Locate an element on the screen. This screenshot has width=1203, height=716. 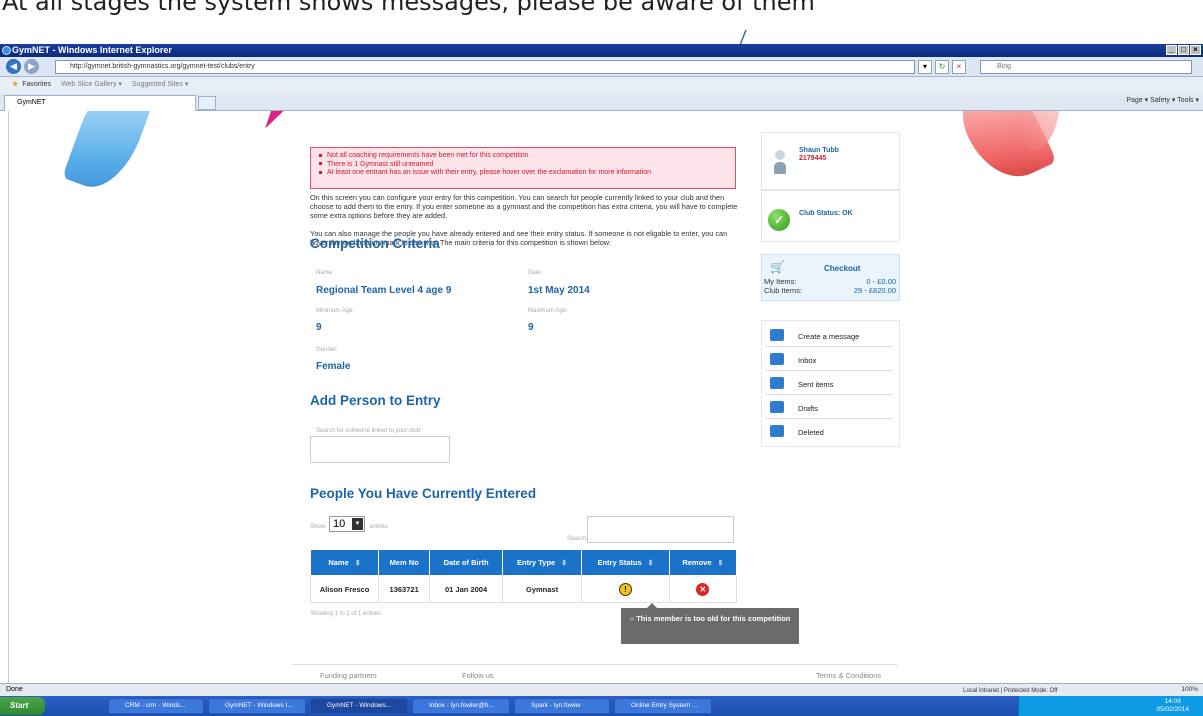
club-status: Club Status: OK is located at coordinates (826, 213).